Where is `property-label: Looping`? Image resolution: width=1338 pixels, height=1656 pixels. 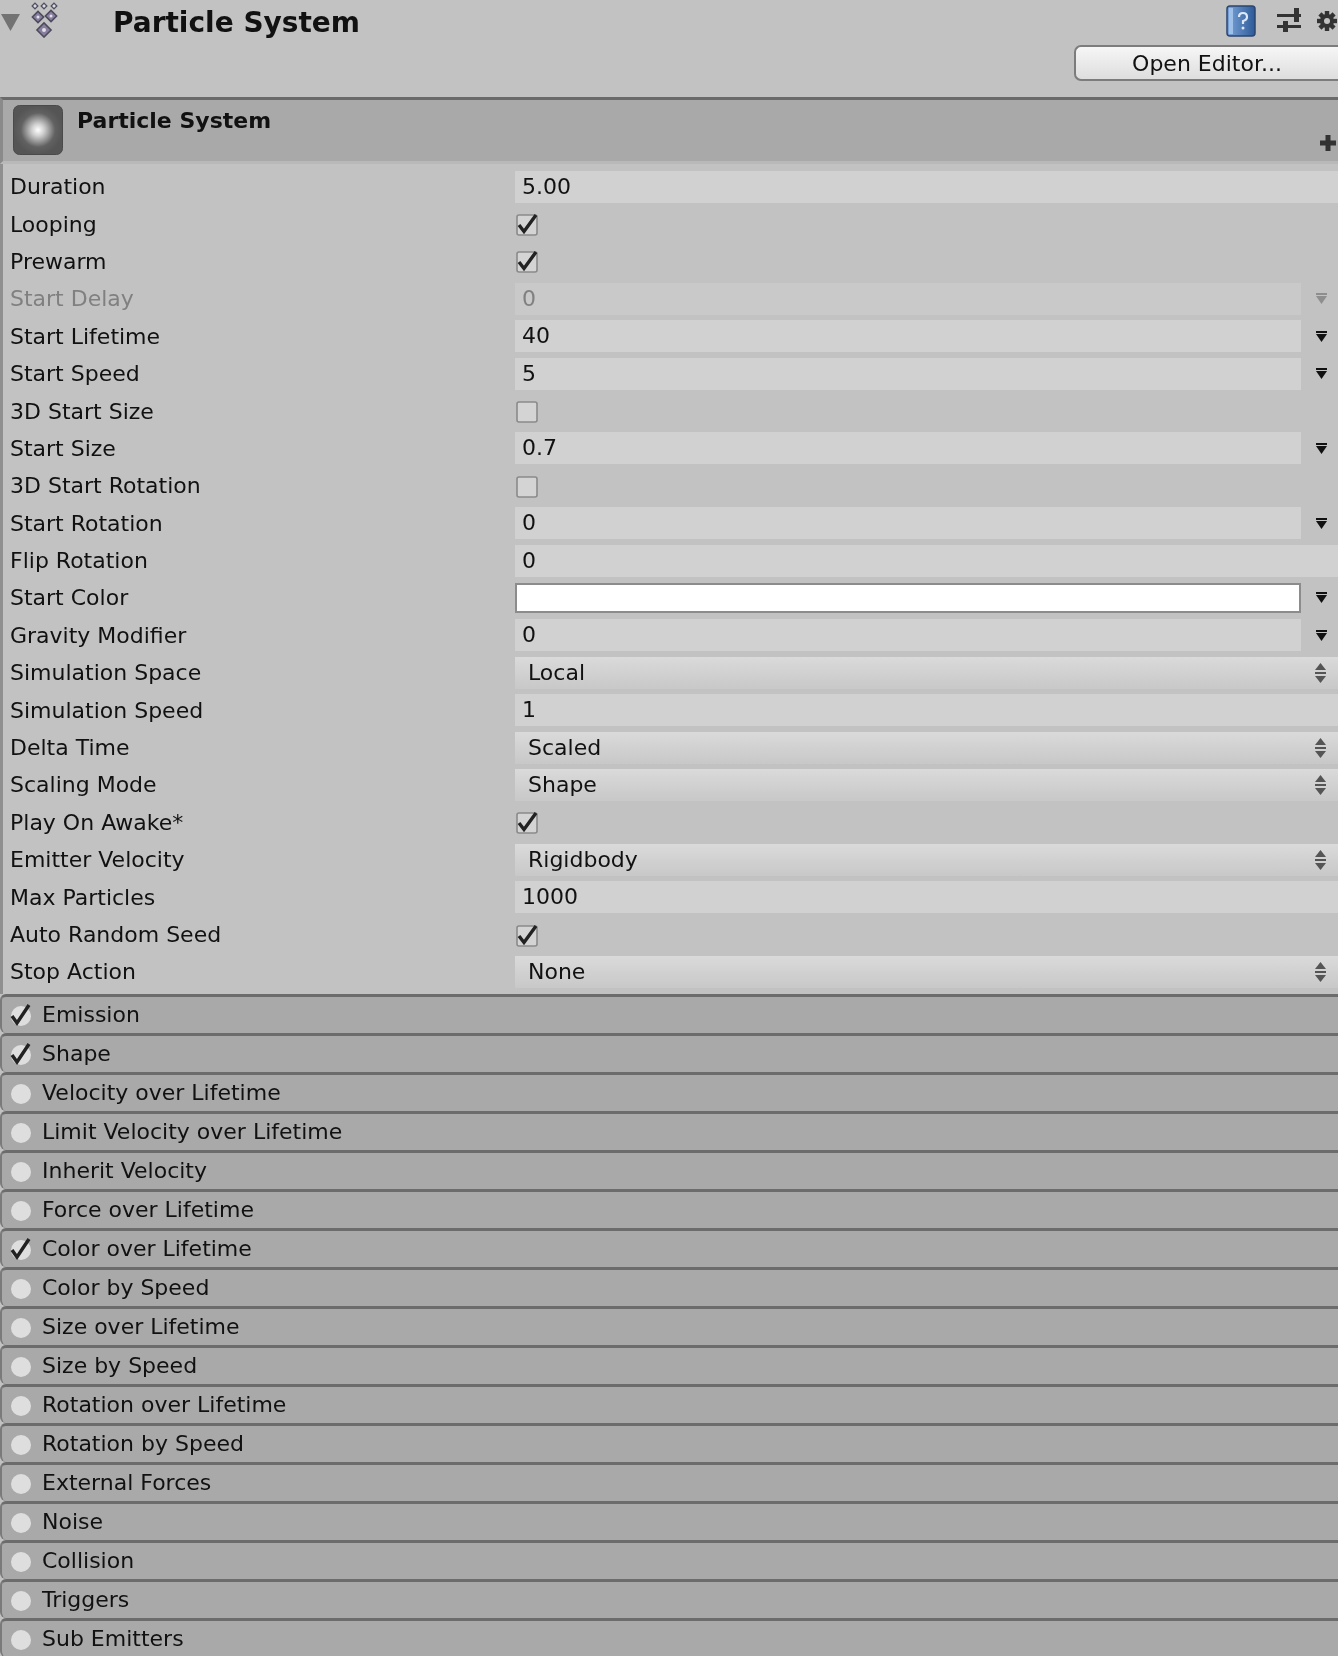 property-label: Looping is located at coordinates (53, 224).